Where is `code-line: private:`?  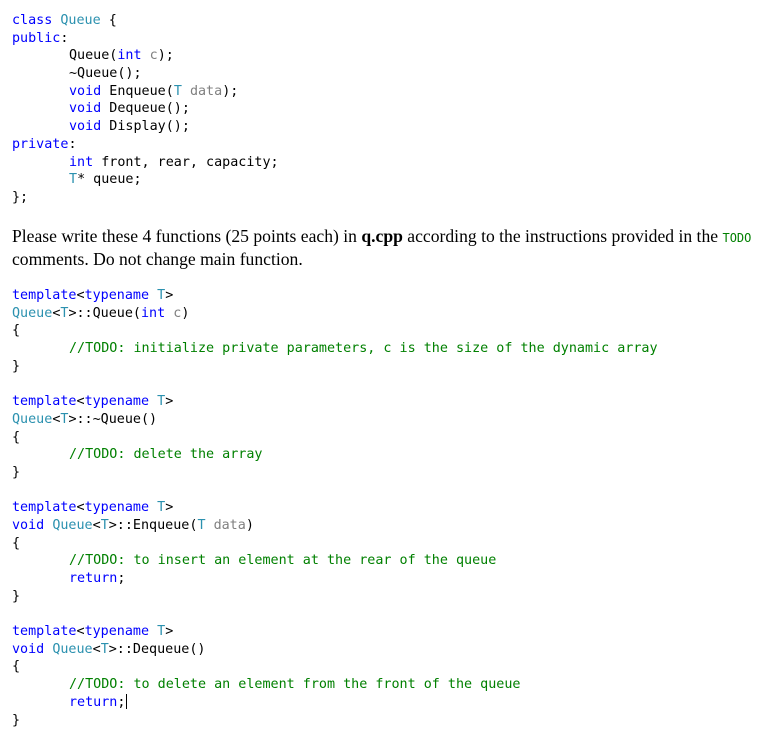 code-line: private: is located at coordinates (145, 145).